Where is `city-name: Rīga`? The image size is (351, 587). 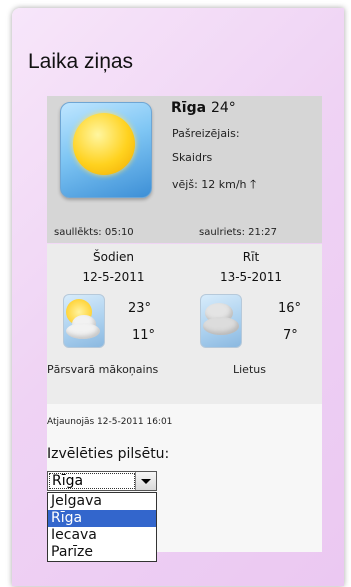
city-name: Rīga is located at coordinates (189, 108).